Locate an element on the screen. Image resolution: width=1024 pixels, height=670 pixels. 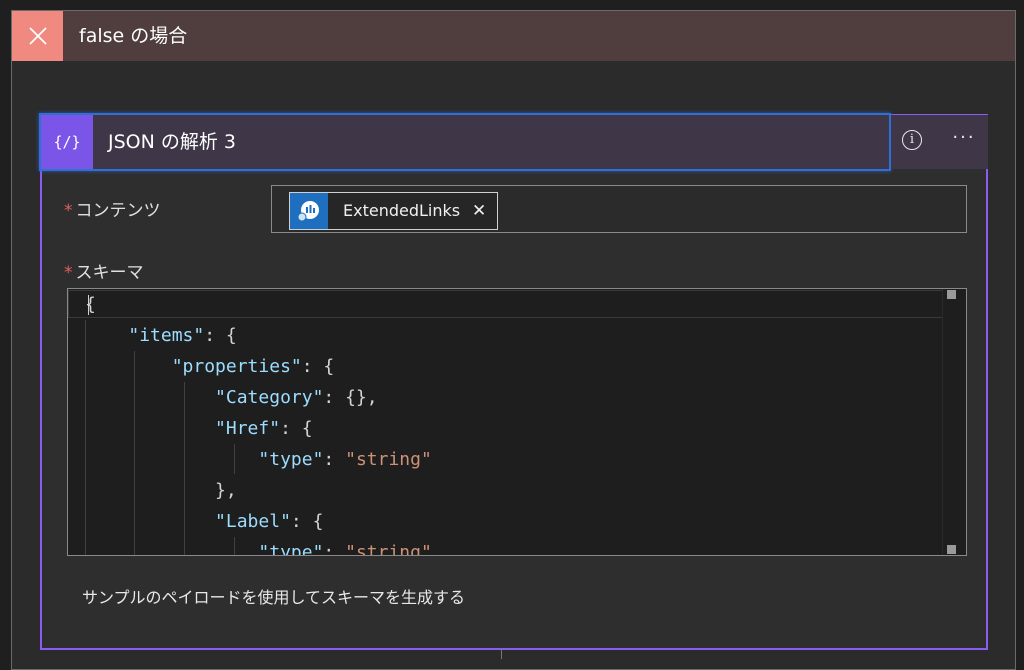
close-button is located at coordinates (37, 36).